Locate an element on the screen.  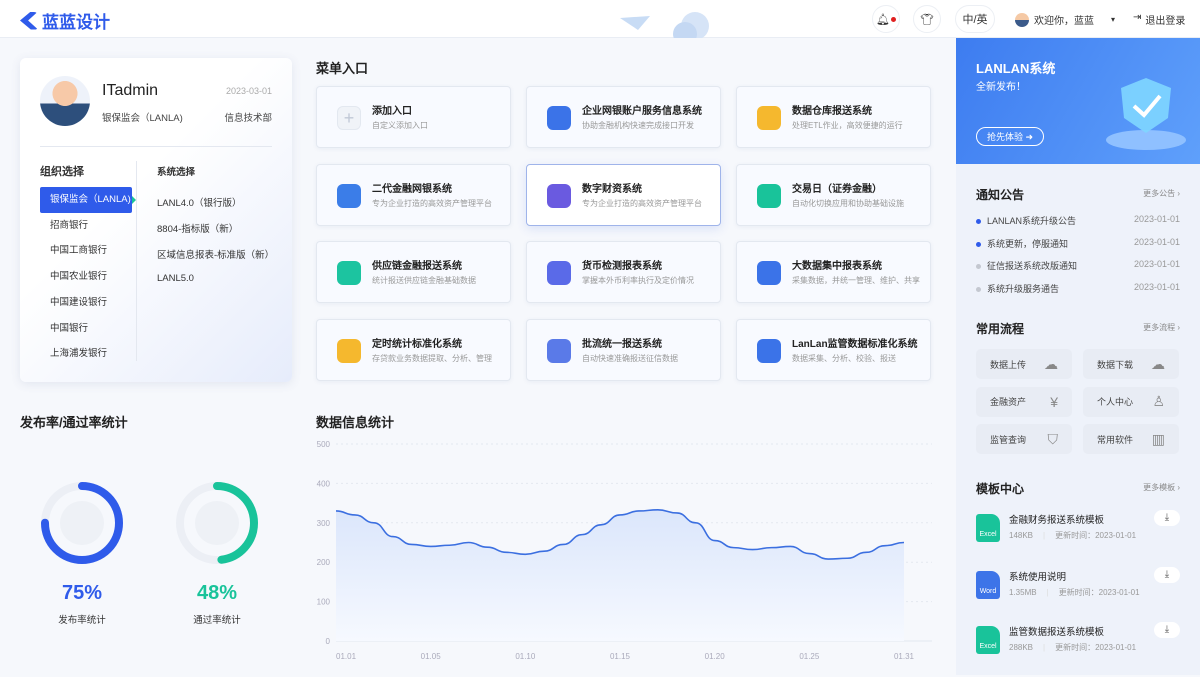
menu-entry-title: 交易日（证券金融） is located at coordinates (837, 187).